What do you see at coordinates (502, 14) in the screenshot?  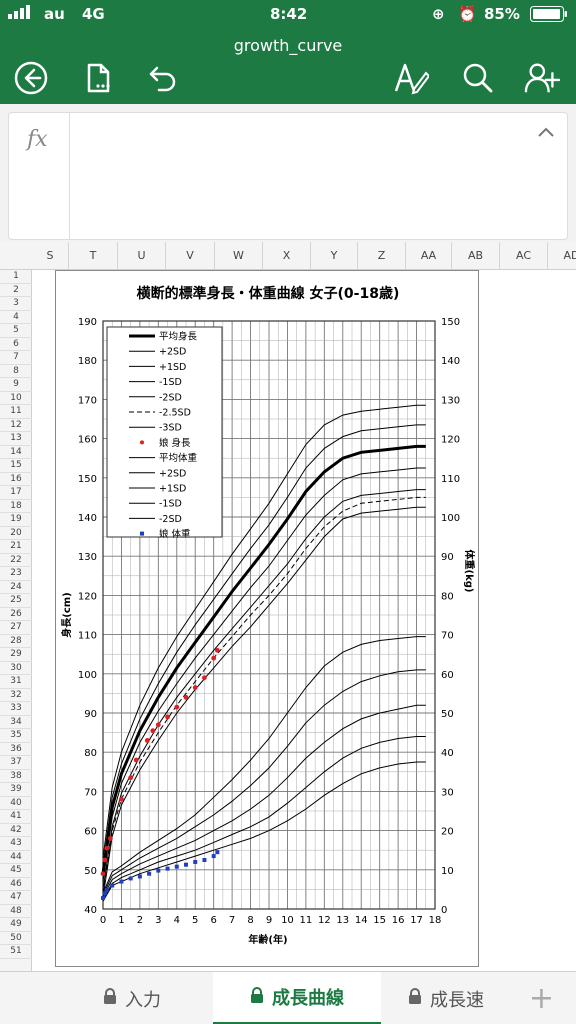 I see `battery-percent: 85%` at bounding box center [502, 14].